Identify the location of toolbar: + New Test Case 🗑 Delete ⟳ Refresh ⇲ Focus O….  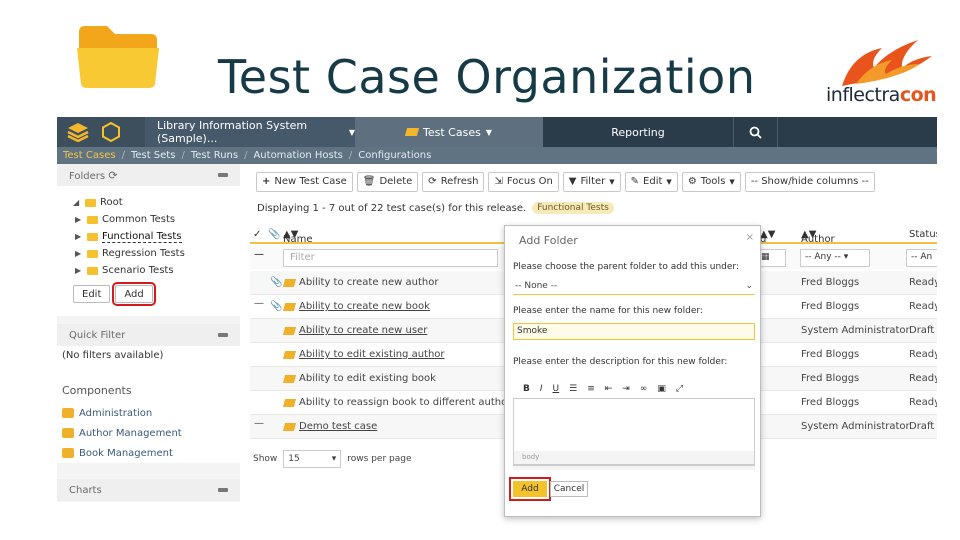
(593, 179).